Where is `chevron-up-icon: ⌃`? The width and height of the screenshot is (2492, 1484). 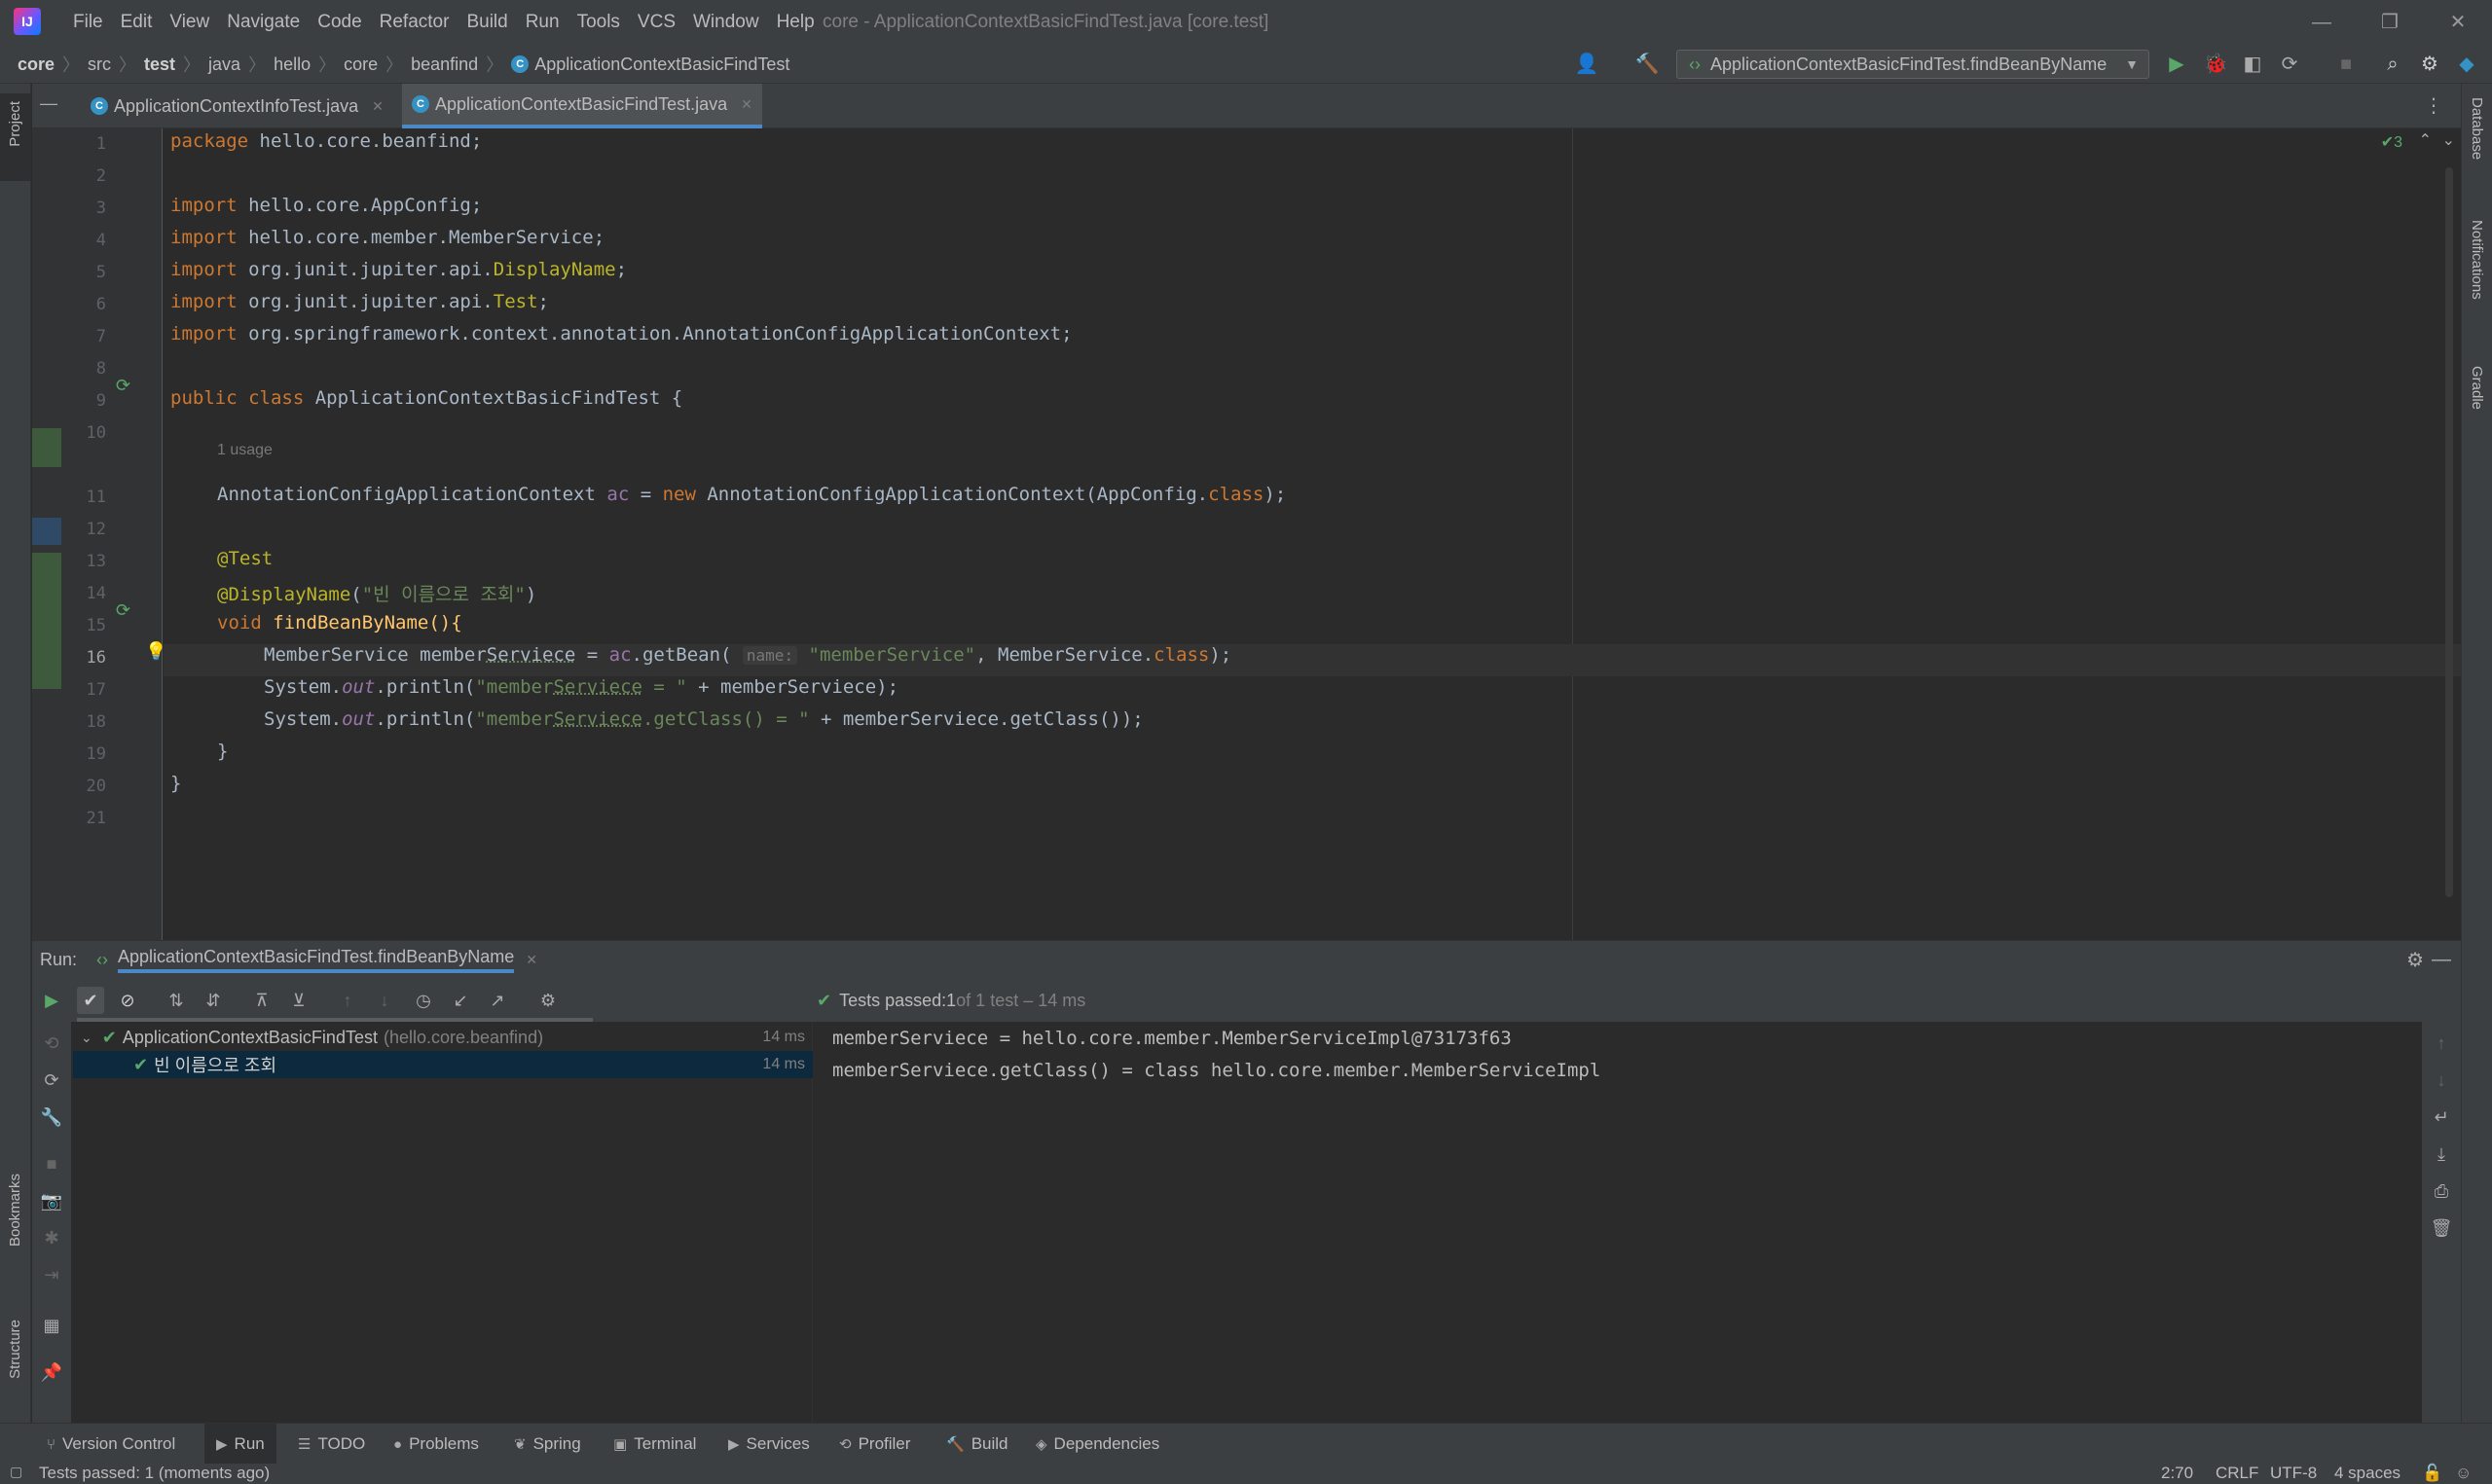 chevron-up-icon: ⌃ is located at coordinates (2425, 140).